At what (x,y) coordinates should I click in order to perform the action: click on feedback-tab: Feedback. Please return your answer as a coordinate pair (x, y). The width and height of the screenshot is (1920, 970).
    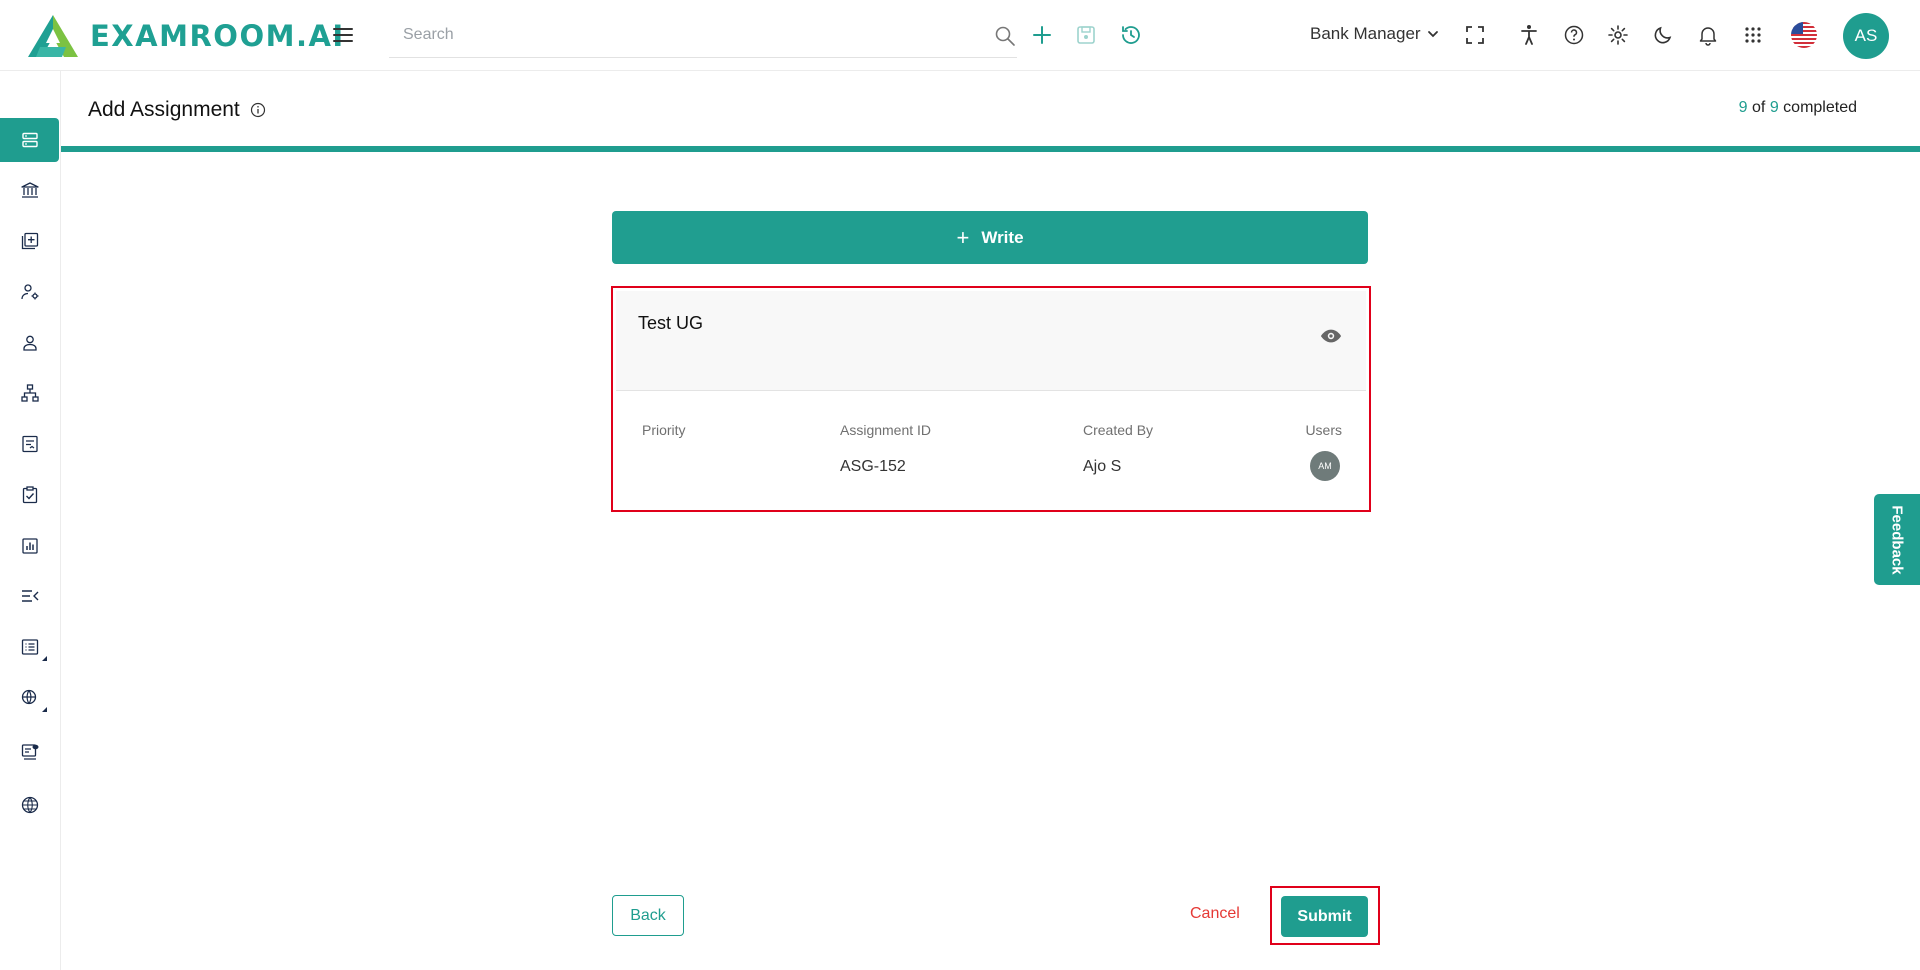
    Looking at the image, I should click on (1897, 539).